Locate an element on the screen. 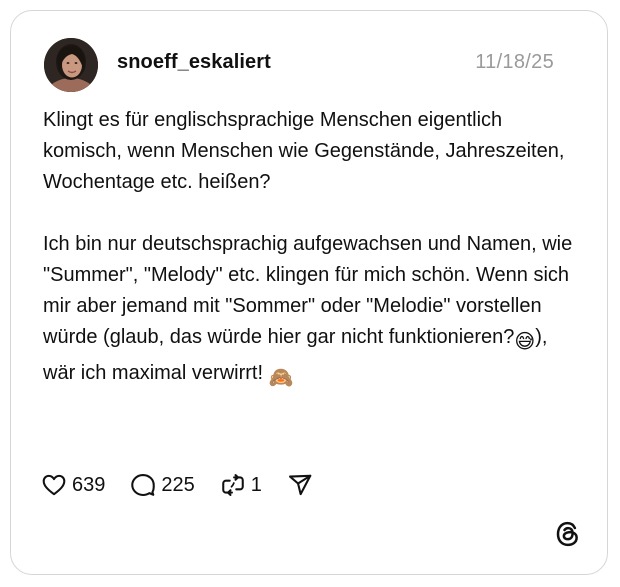 Image resolution: width=620 pixels, height=587 pixels. heart-icon is located at coordinates (54, 485).